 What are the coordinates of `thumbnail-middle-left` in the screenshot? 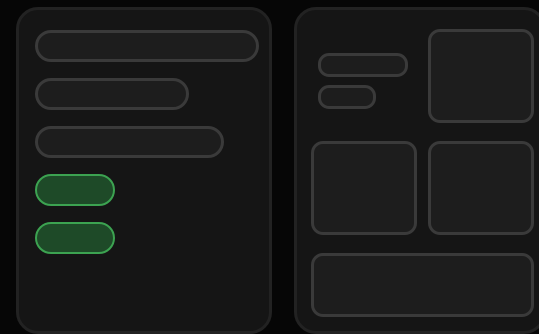 It's located at (364, 188).